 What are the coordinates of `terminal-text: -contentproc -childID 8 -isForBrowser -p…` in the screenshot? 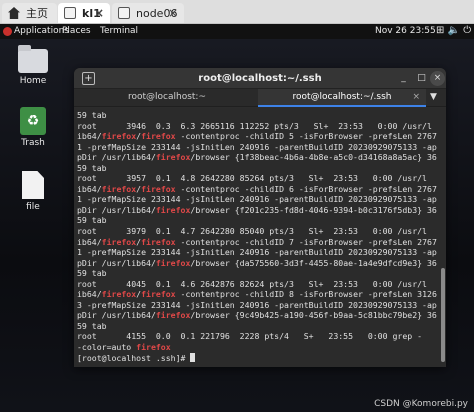 It's located at (306, 294).